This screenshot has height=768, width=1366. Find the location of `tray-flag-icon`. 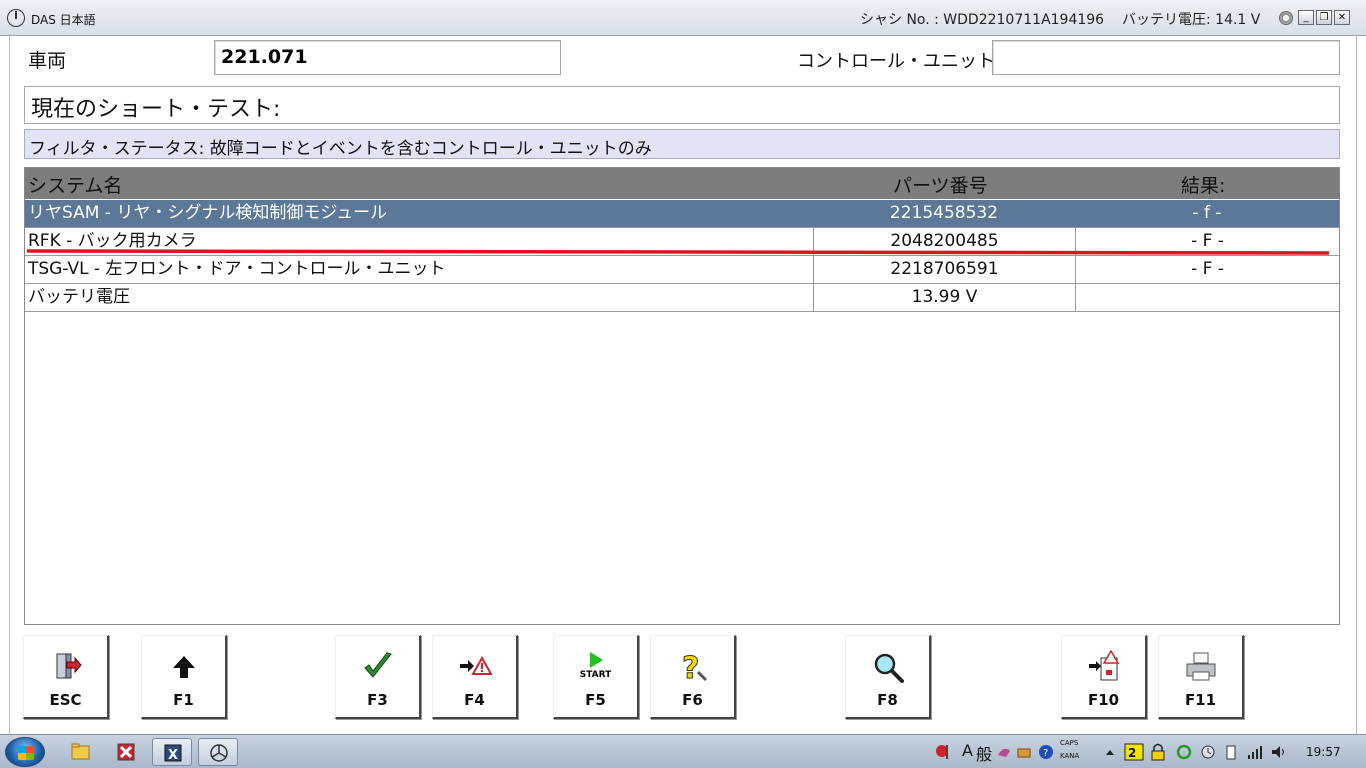

tray-flag-icon is located at coordinates (943, 752).